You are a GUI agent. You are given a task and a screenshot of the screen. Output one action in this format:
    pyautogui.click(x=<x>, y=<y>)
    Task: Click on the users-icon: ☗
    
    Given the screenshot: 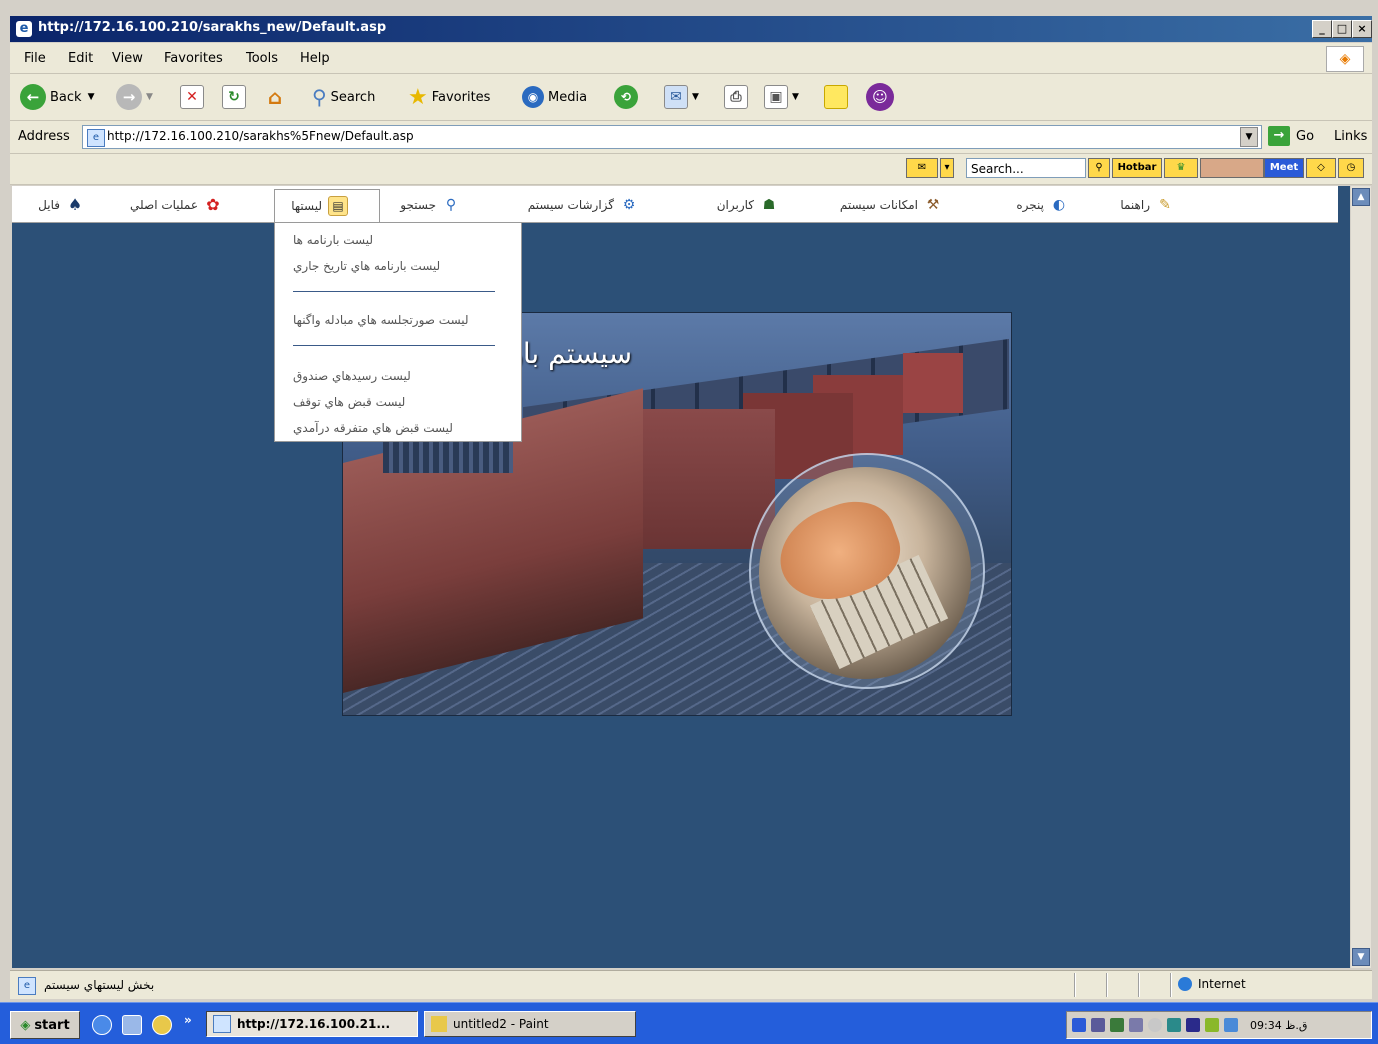 What is the action you would take?
    pyautogui.click(x=769, y=205)
    